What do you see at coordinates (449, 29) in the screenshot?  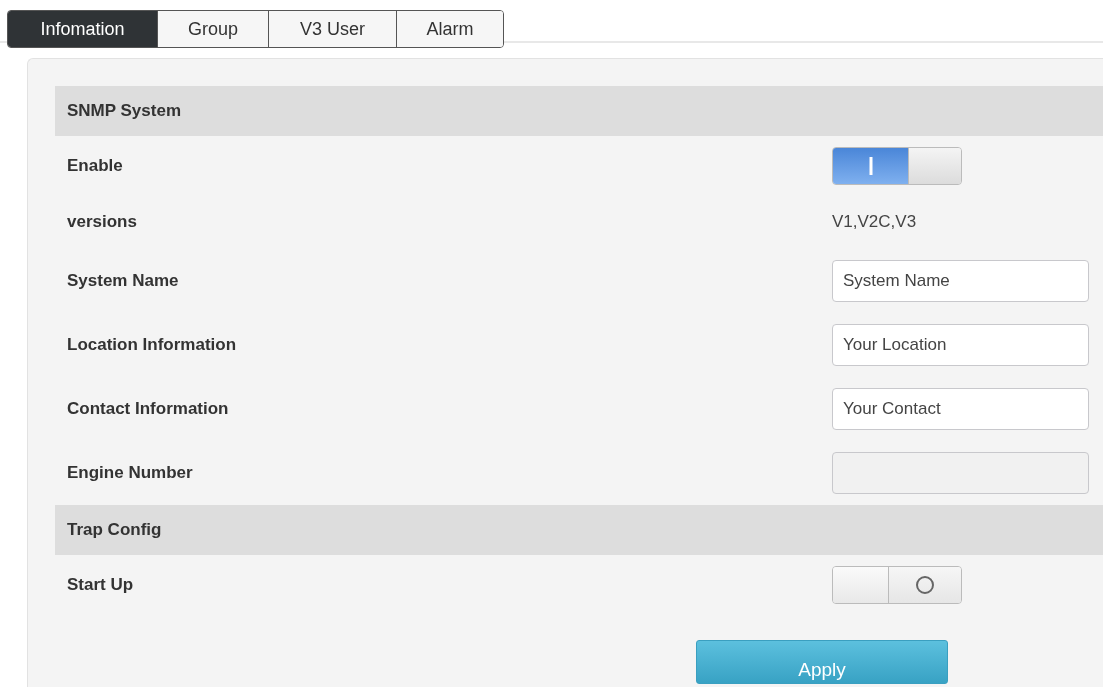 I see `tab: Alarm` at bounding box center [449, 29].